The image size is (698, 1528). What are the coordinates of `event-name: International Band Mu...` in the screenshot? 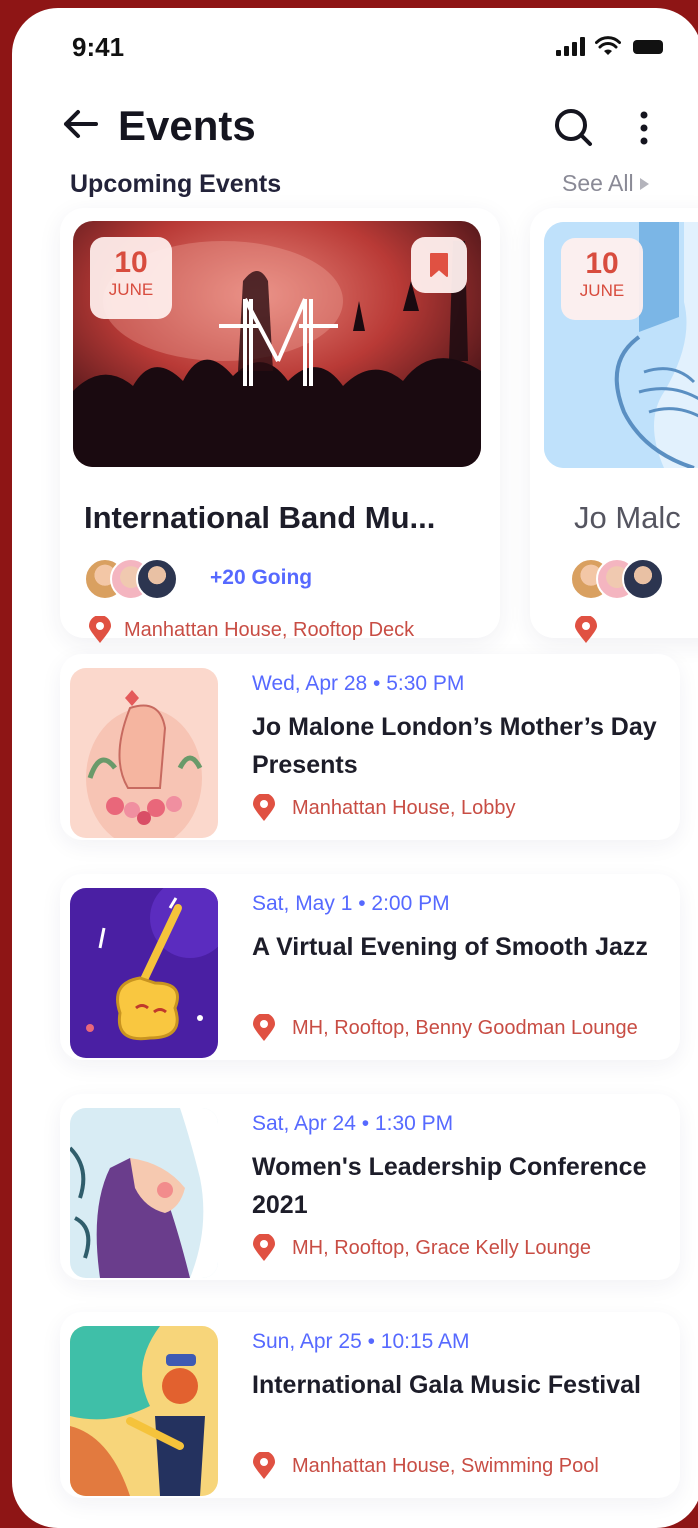 It's located at (260, 517).